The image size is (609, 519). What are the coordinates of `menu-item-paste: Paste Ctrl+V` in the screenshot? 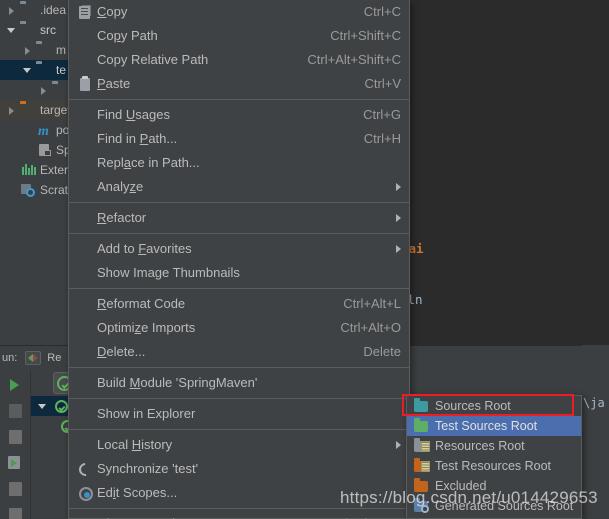 It's located at (239, 84).